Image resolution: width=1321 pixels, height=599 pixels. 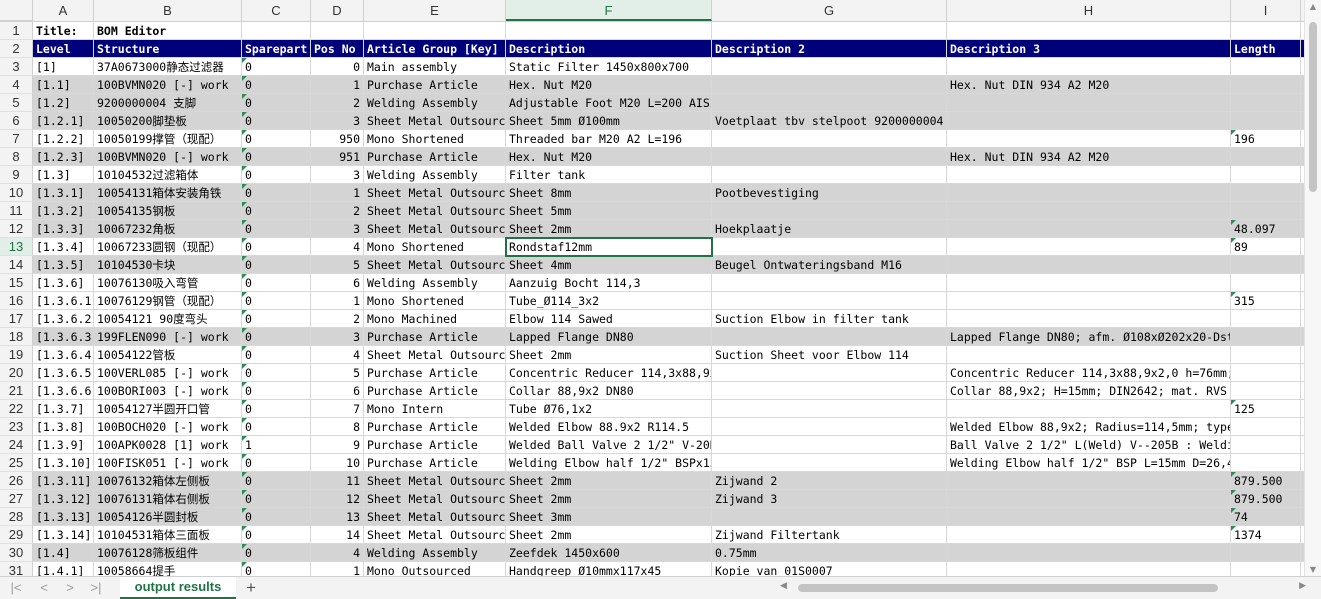 What do you see at coordinates (435, 247) in the screenshot?
I see `cell-e13: Mono Shortened` at bounding box center [435, 247].